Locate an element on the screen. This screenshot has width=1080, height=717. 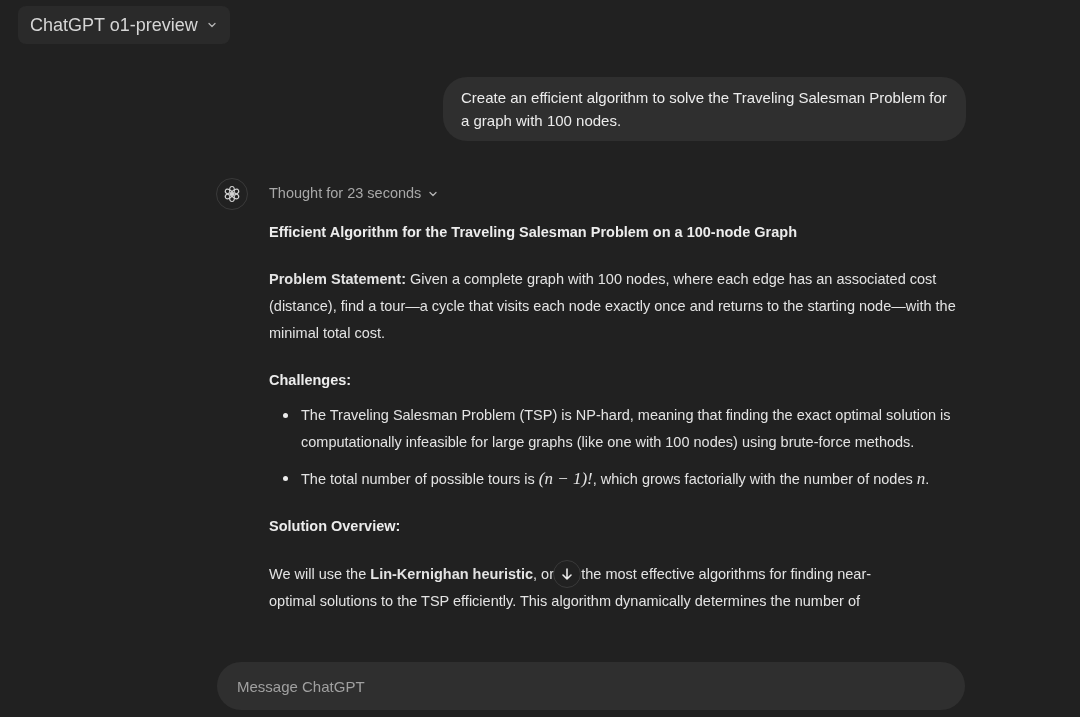
scroll-down-button is located at coordinates (567, 574).